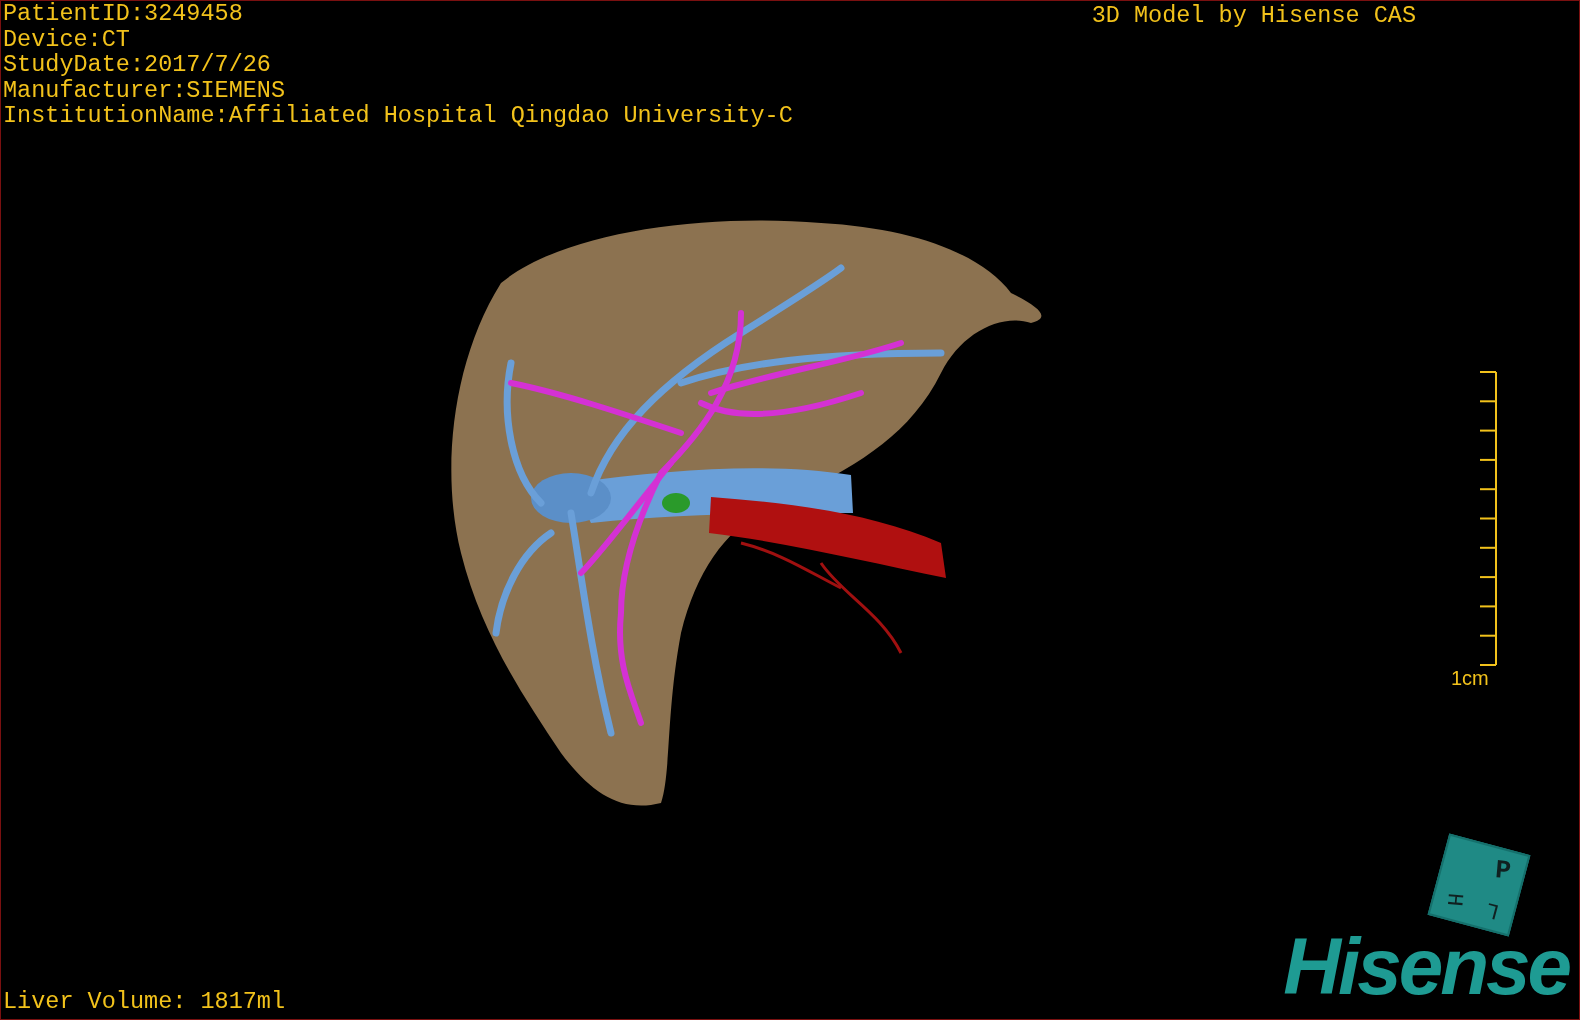 Image resolution: width=1580 pixels, height=1020 pixels. Describe the element at coordinates (397, 116) in the screenshot. I see `patient-info-line: InstitutionName:Affiliated Hospital Qingdao University-C` at that location.